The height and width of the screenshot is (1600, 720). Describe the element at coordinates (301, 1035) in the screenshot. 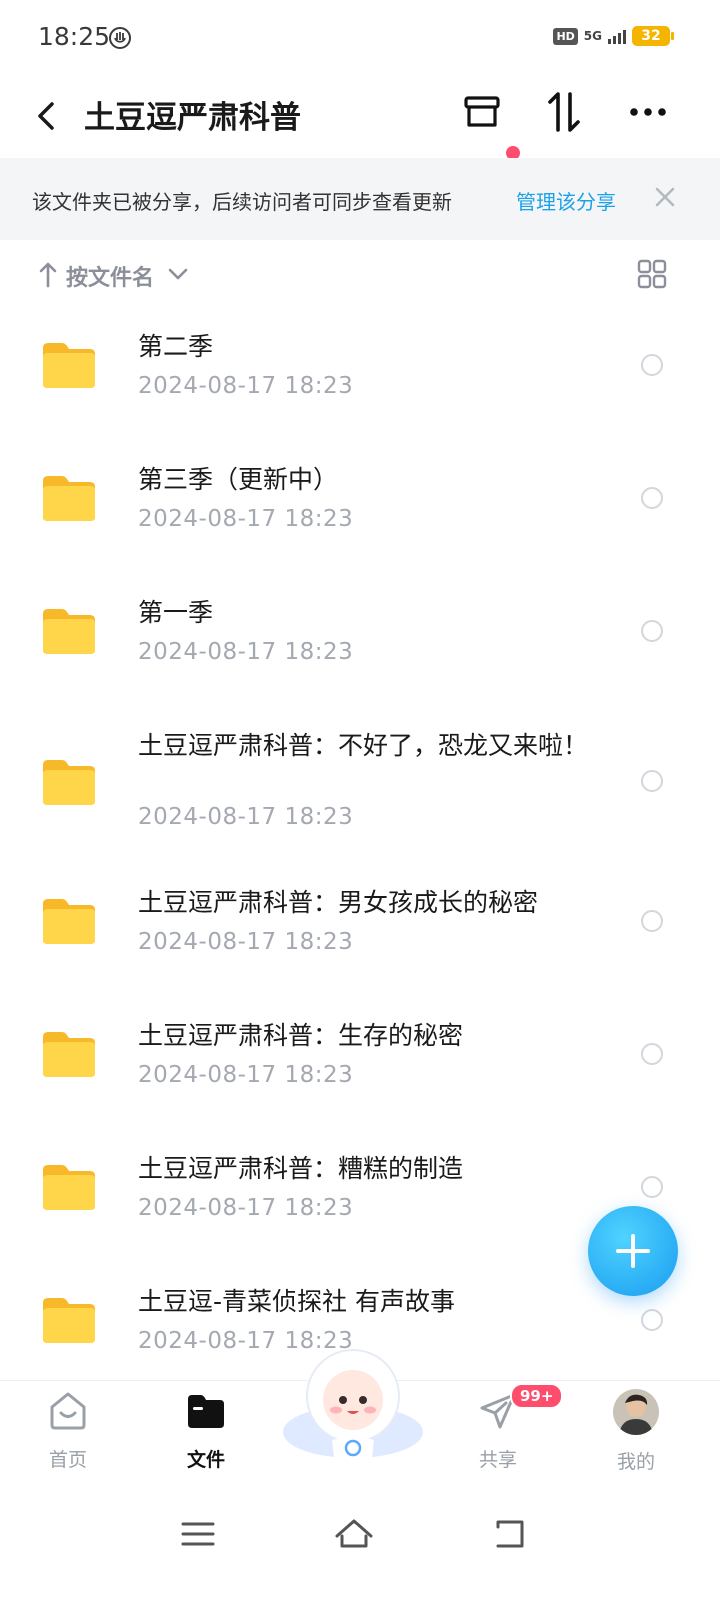

I see `file-name: 土豆逗严肃科普：生存的秘密` at that location.